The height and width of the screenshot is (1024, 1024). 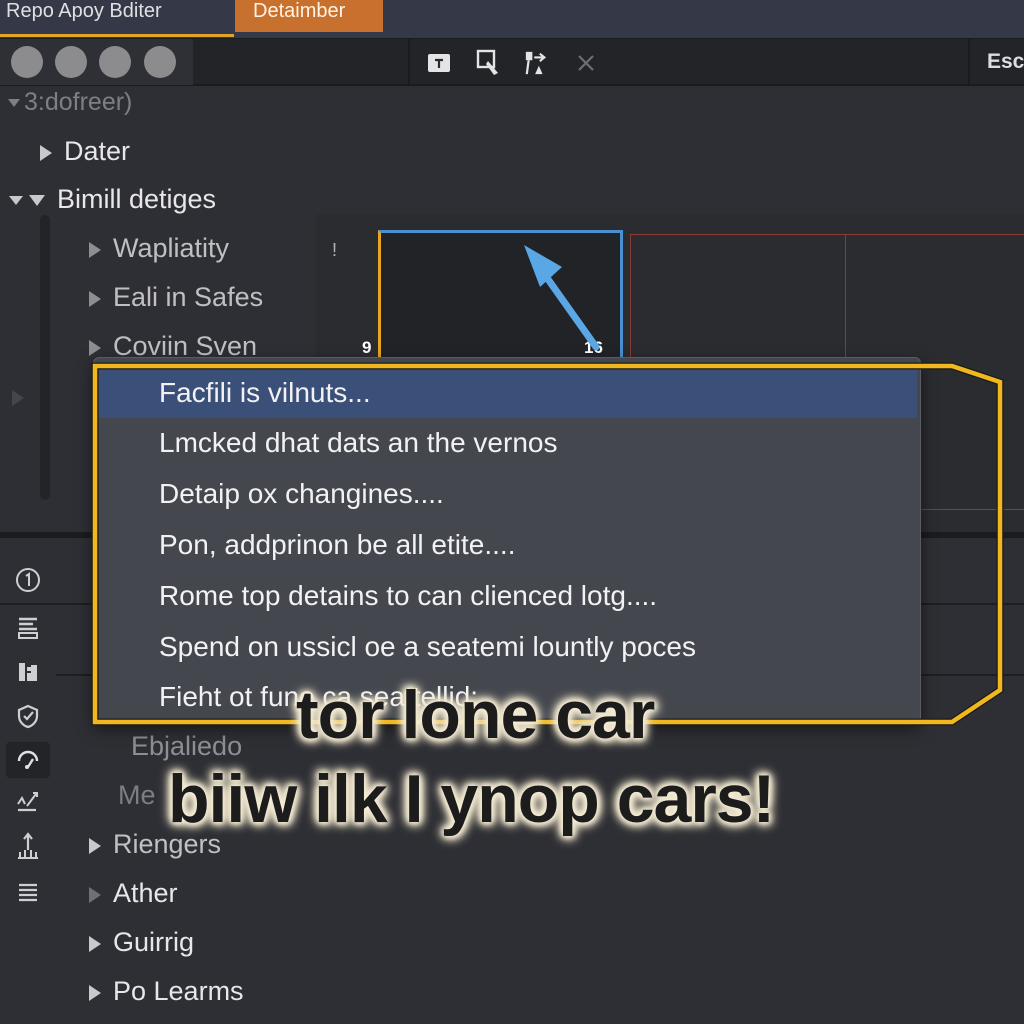 I want to click on text-tool-icon, so click(x=439, y=63).